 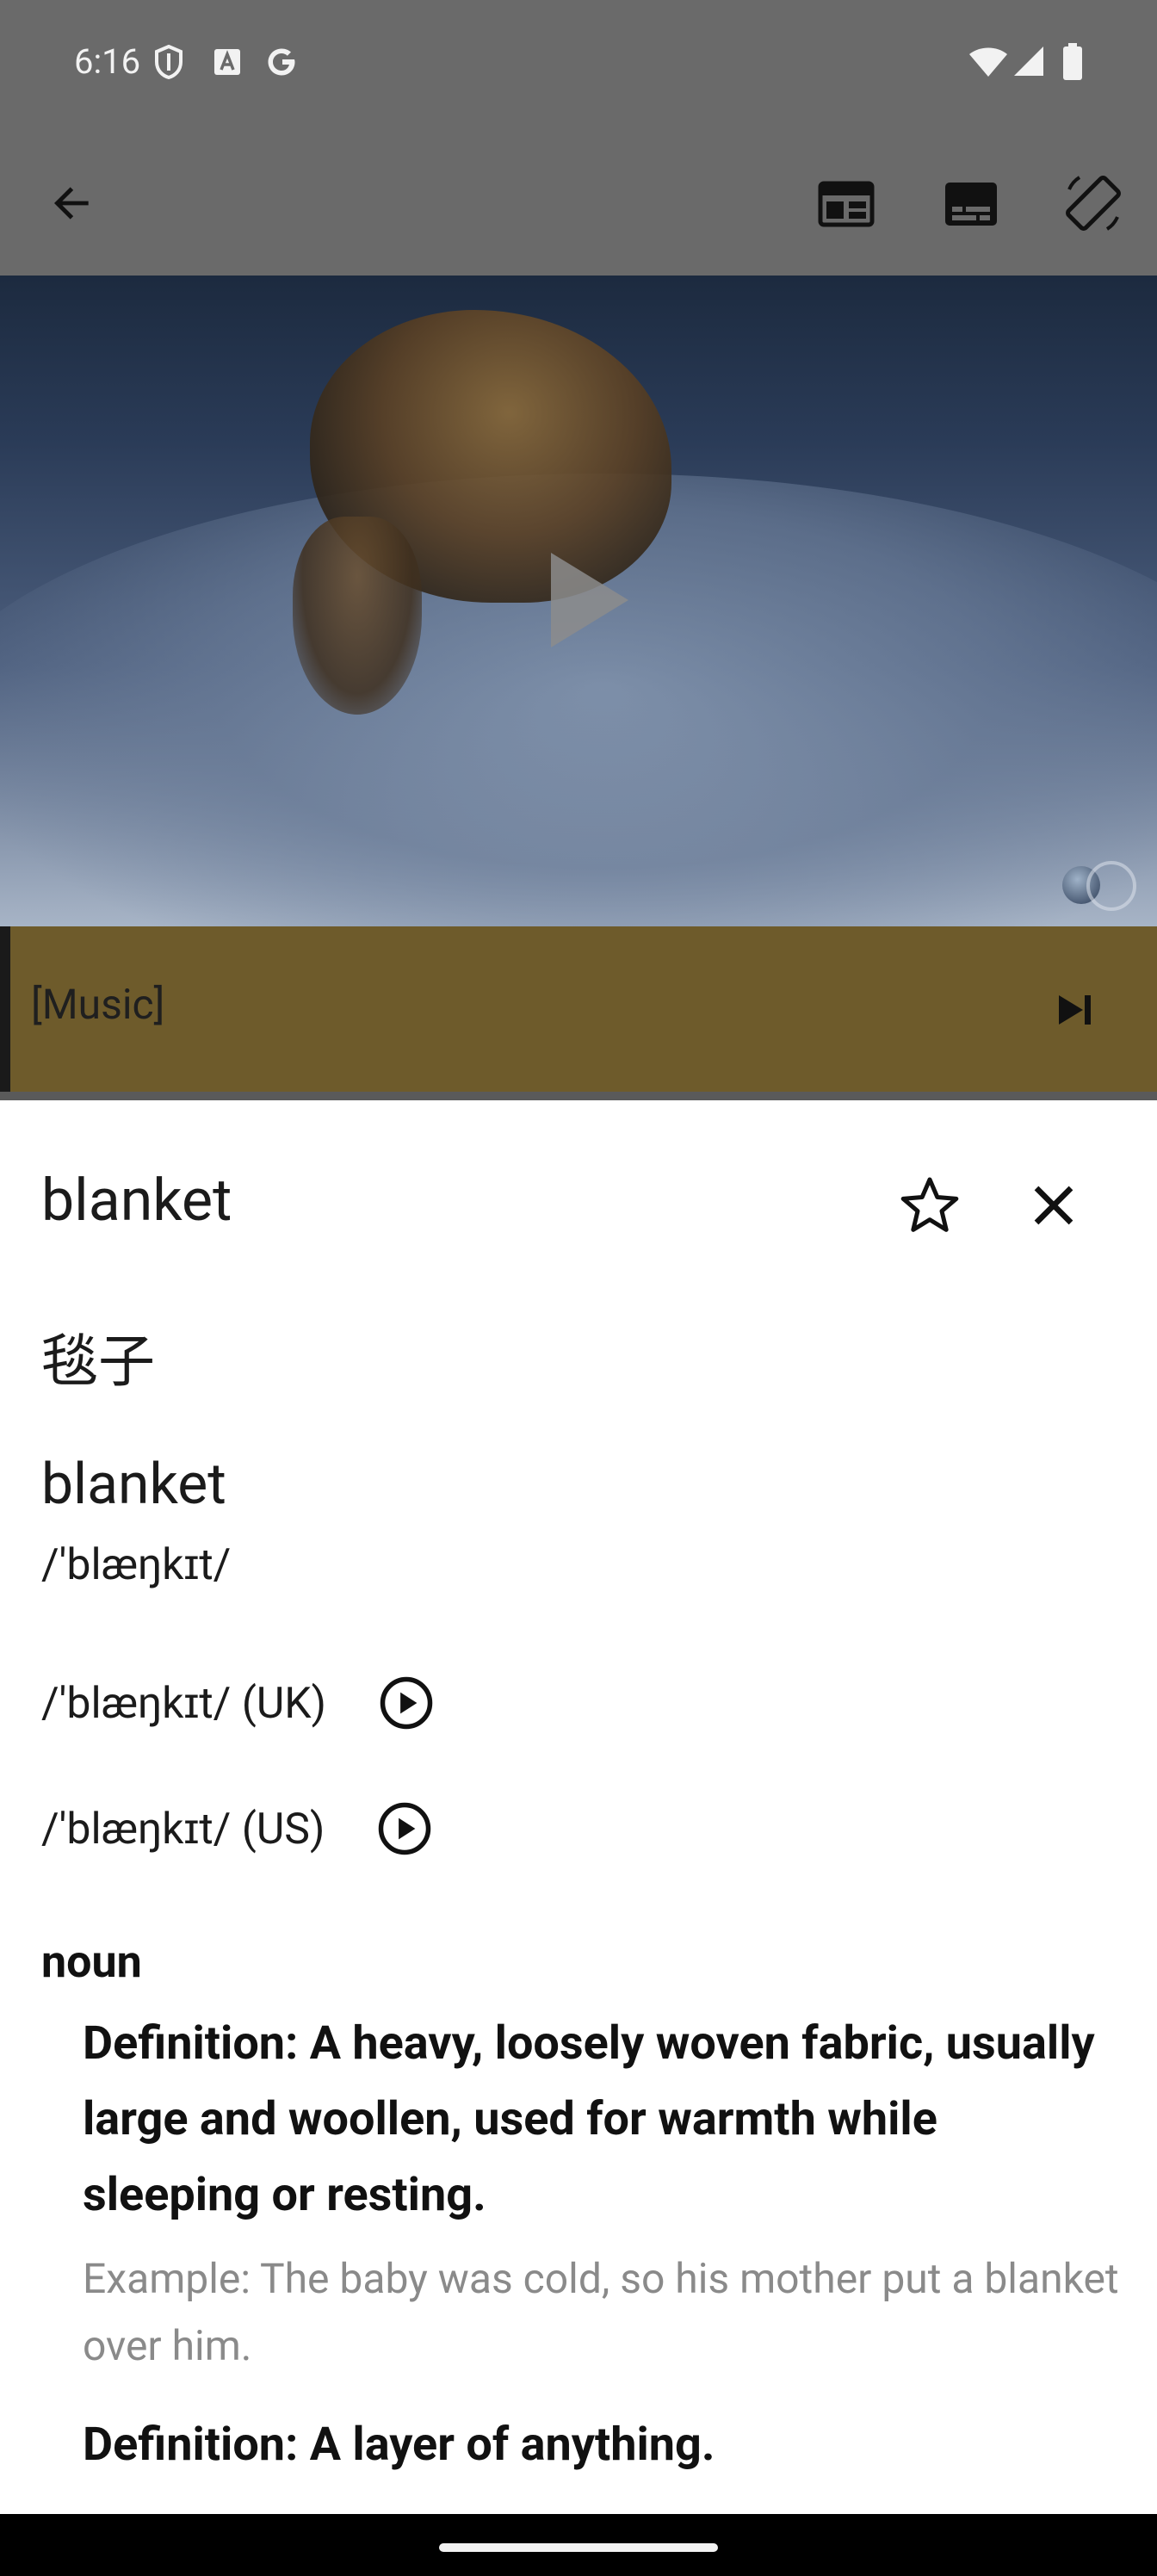 What do you see at coordinates (589, 600) in the screenshot?
I see `play-icon` at bounding box center [589, 600].